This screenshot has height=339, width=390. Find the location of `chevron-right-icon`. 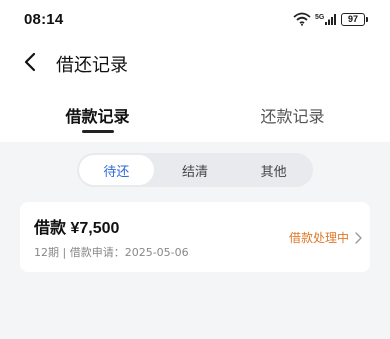

chevron-right-icon is located at coordinates (358, 237).